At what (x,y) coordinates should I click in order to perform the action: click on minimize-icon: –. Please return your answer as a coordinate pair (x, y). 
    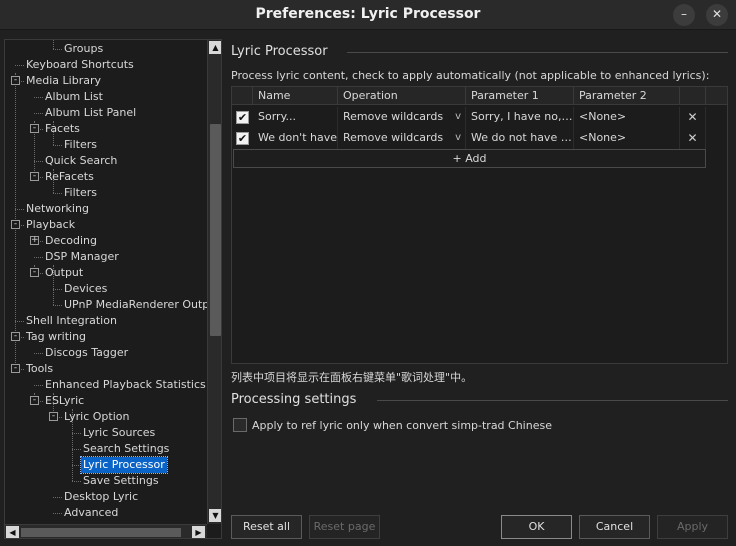
    Looking at the image, I should click on (684, 15).